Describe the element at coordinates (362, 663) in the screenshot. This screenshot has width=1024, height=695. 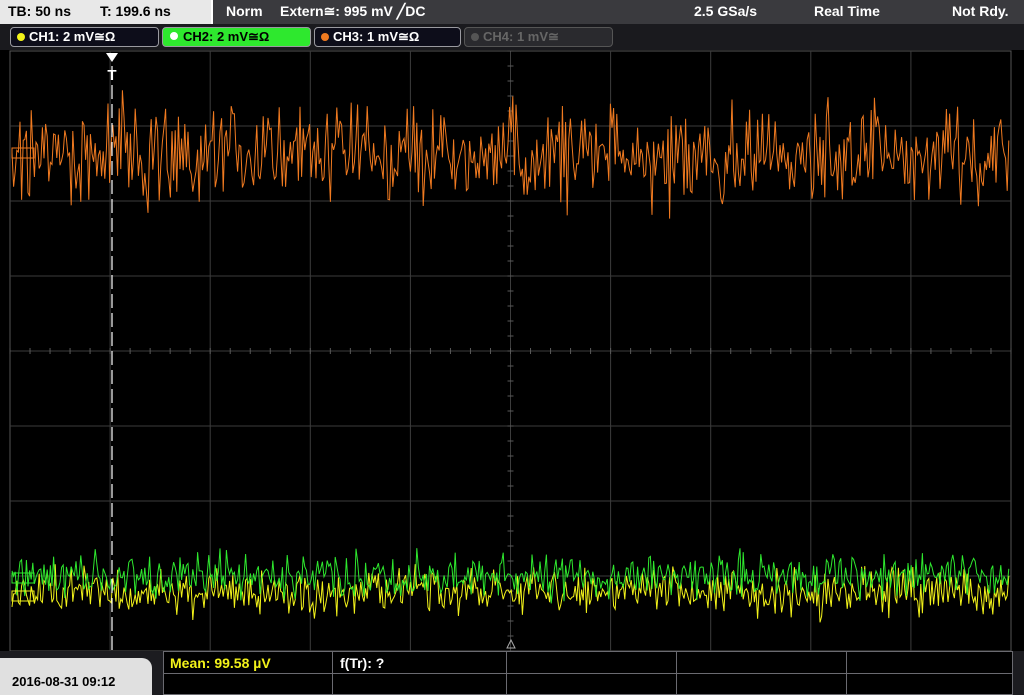
I see `trigger-frequency-measurement: f(Tr): ?` at that location.